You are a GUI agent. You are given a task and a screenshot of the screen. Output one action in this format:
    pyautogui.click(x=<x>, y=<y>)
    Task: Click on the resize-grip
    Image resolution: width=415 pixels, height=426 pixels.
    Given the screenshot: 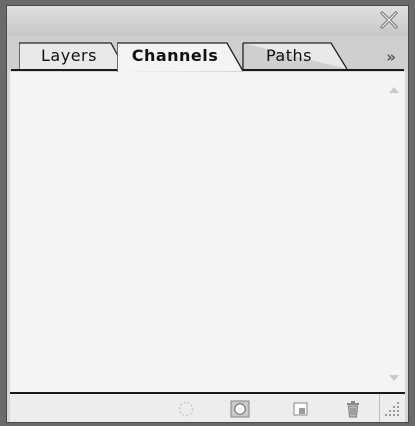 What is the action you would take?
    pyautogui.click(x=392, y=408)
    